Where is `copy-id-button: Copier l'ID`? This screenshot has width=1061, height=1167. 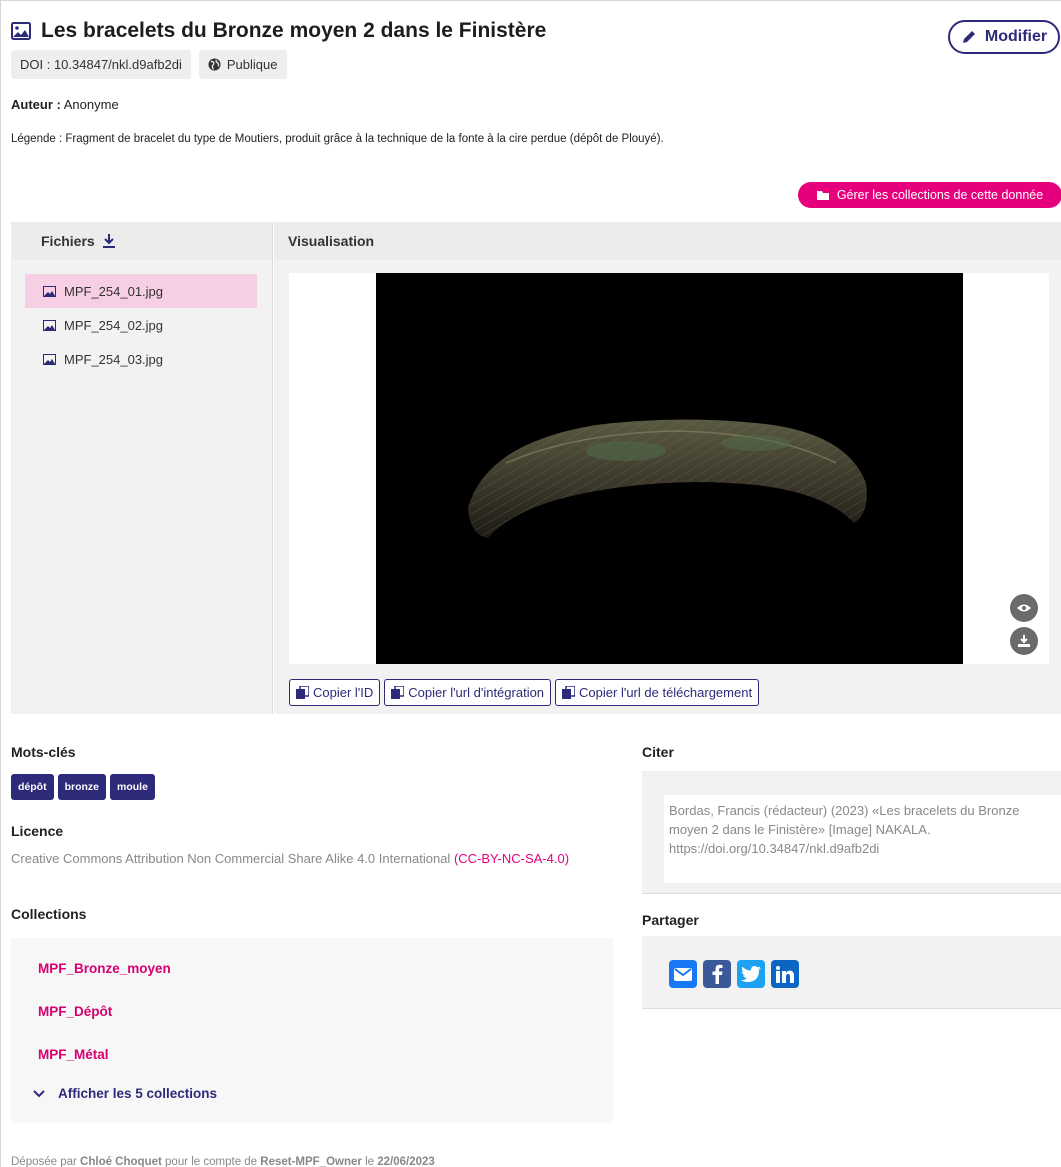
copy-id-button: Copier l'ID is located at coordinates (335, 692).